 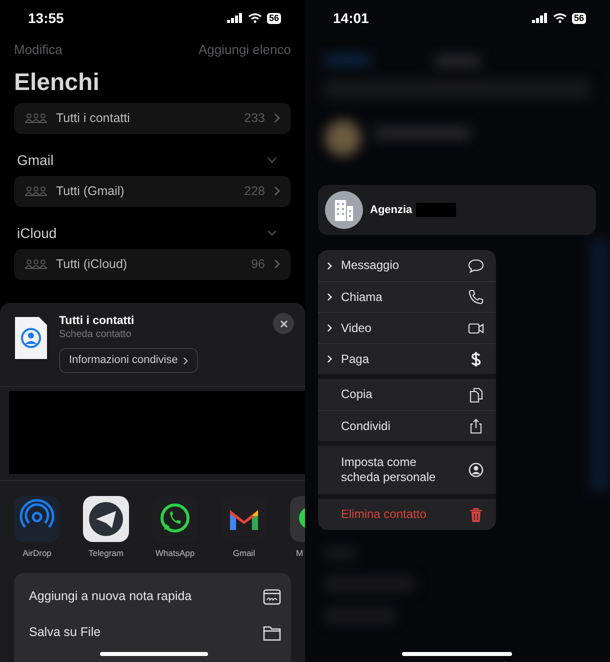 I want to click on person-circle-icon, so click(x=476, y=470).